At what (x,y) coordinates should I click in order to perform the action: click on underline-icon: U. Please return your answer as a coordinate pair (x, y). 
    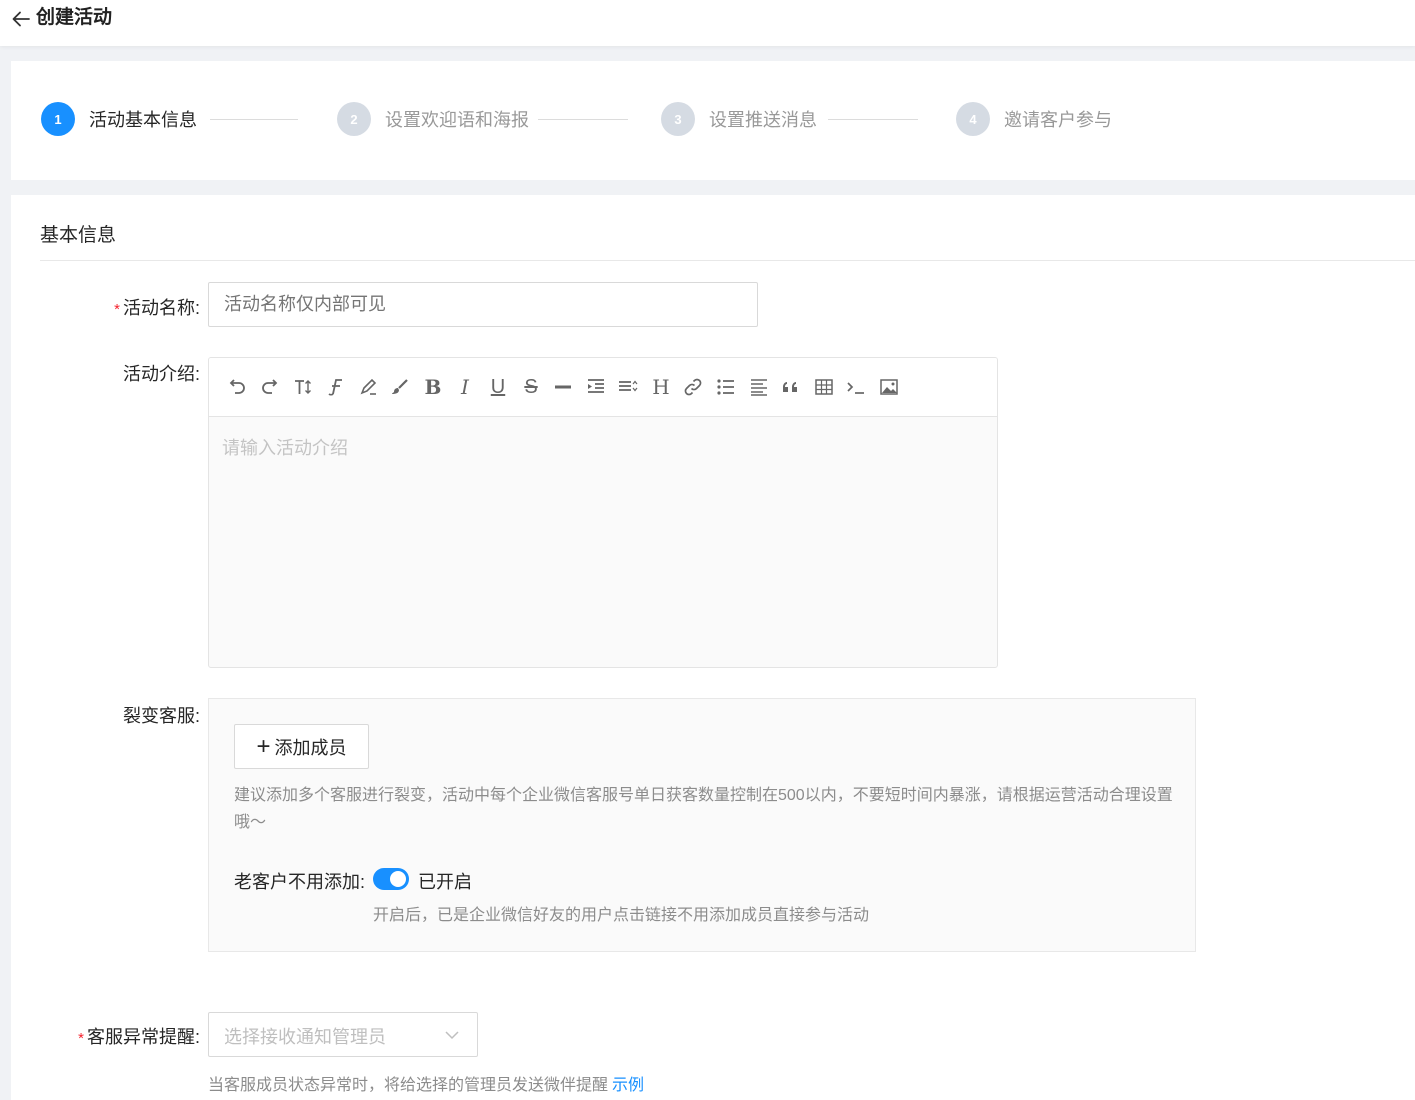
    Looking at the image, I should click on (498, 387).